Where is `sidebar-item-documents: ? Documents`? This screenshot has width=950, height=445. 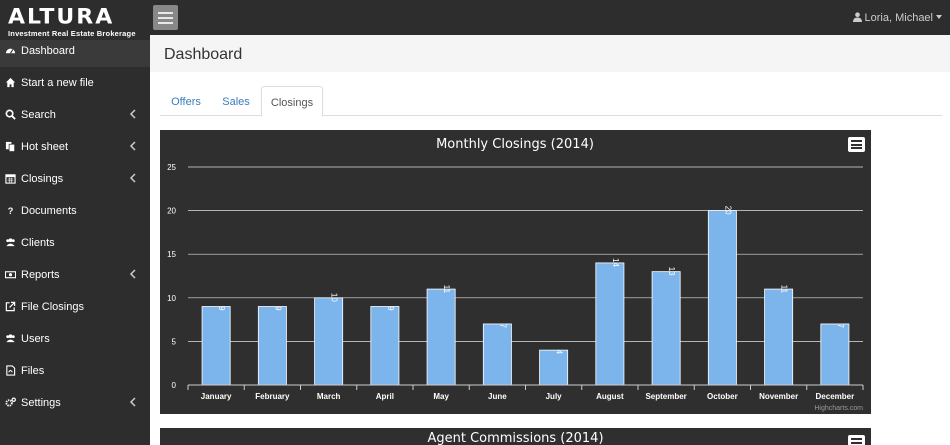 sidebar-item-documents: ? Documents is located at coordinates (75, 211).